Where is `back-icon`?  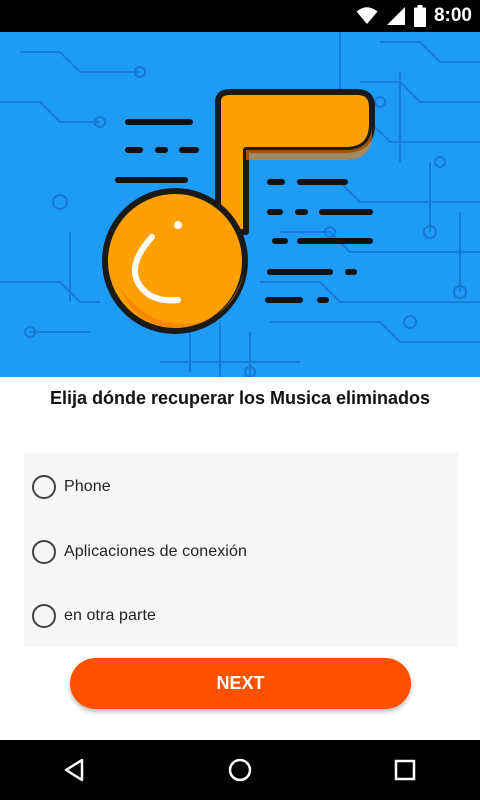
back-icon is located at coordinates (75, 770).